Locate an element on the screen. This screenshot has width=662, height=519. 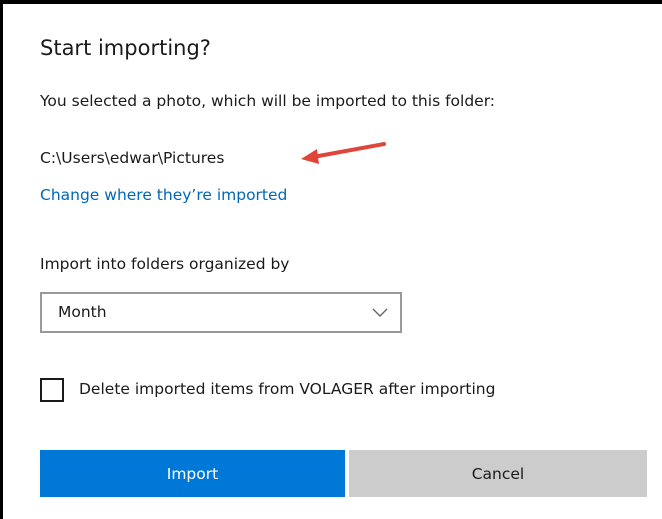
import-button: Import is located at coordinates (192, 473).